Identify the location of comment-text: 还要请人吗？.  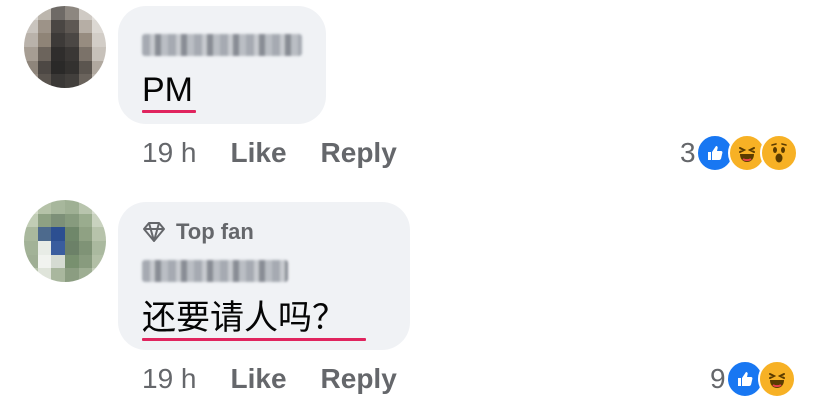
(244, 318).